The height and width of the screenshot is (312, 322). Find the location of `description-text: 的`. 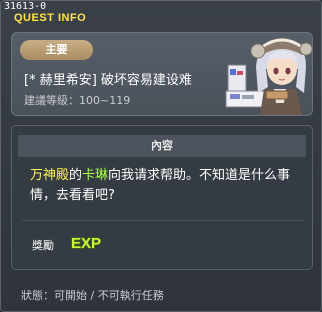

description-text: 的 is located at coordinates (76, 175).